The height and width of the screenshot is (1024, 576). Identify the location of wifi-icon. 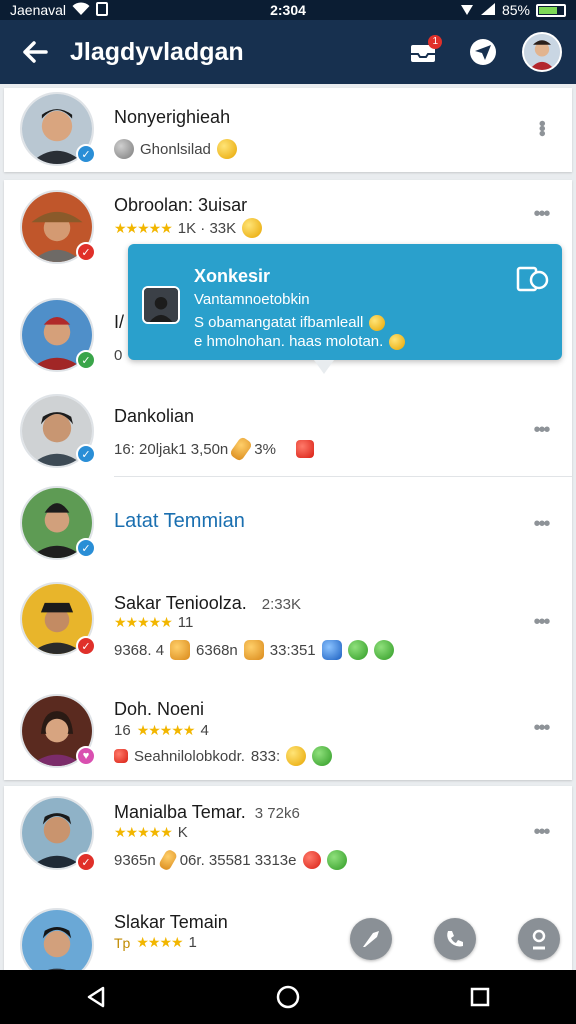
(81, 10).